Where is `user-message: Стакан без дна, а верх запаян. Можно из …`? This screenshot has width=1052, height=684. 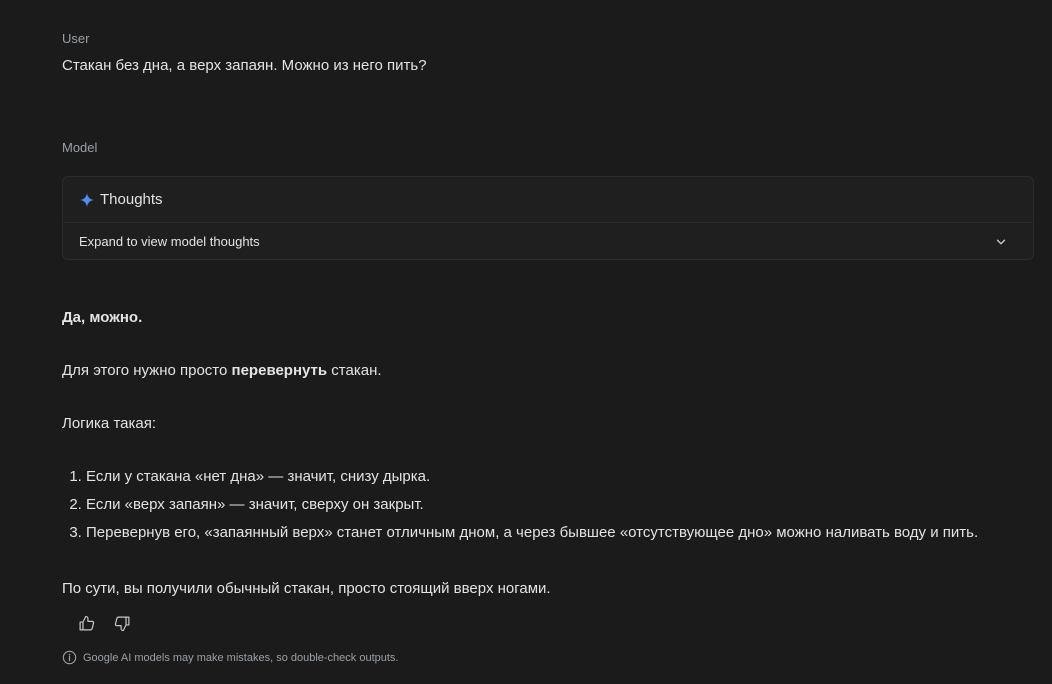 user-message: Стакан без дна, а верх запаян. Можно из … is located at coordinates (244, 65).